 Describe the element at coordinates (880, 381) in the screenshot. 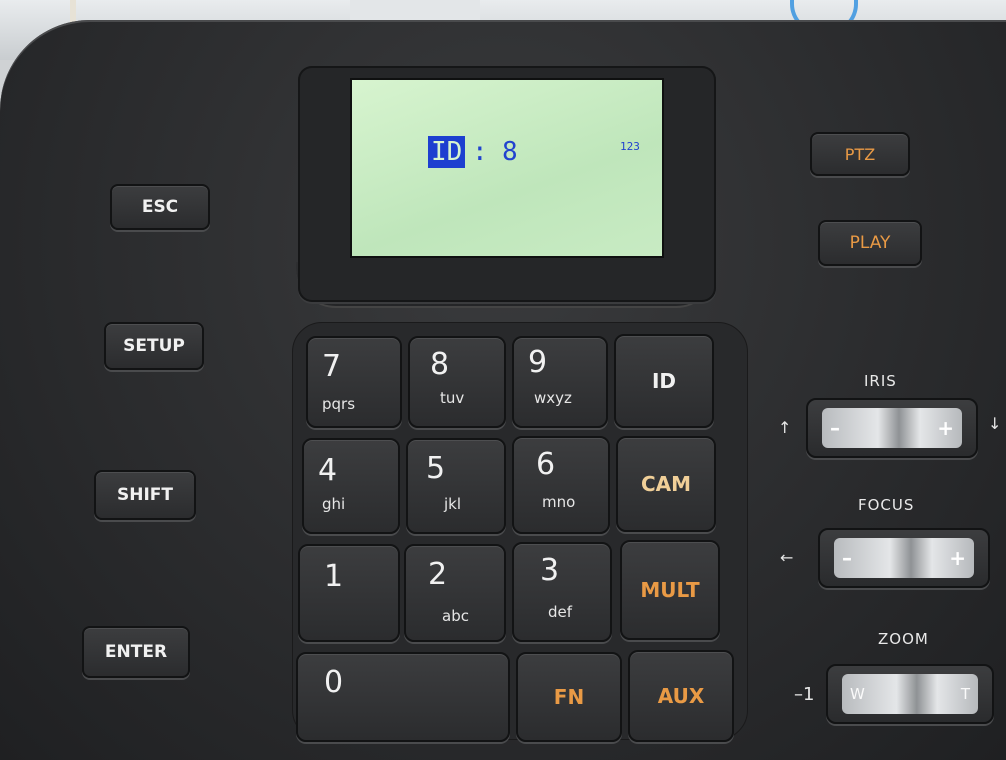

I see `iris-label: IRIS` at that location.